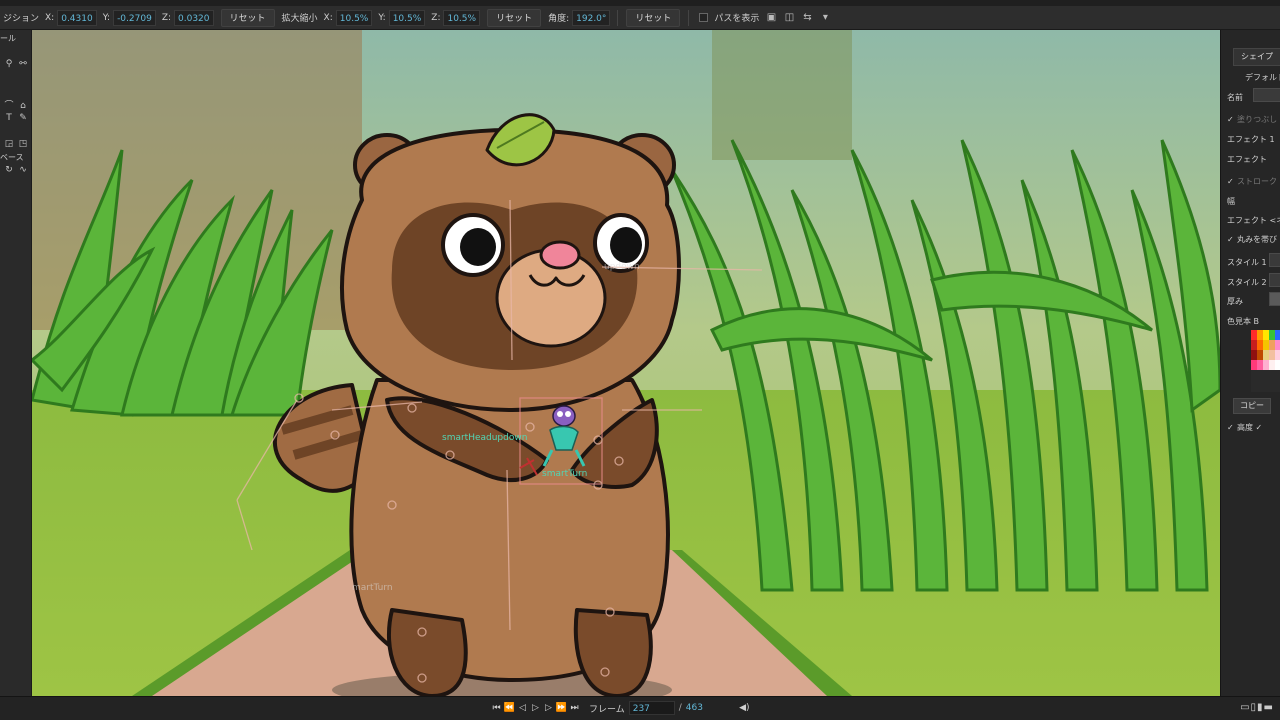 Image resolution: width=1280 pixels, height=720 pixels. What do you see at coordinates (1247, 220) in the screenshot?
I see `effect2-label-text: エフェクト` at bounding box center [1247, 220].